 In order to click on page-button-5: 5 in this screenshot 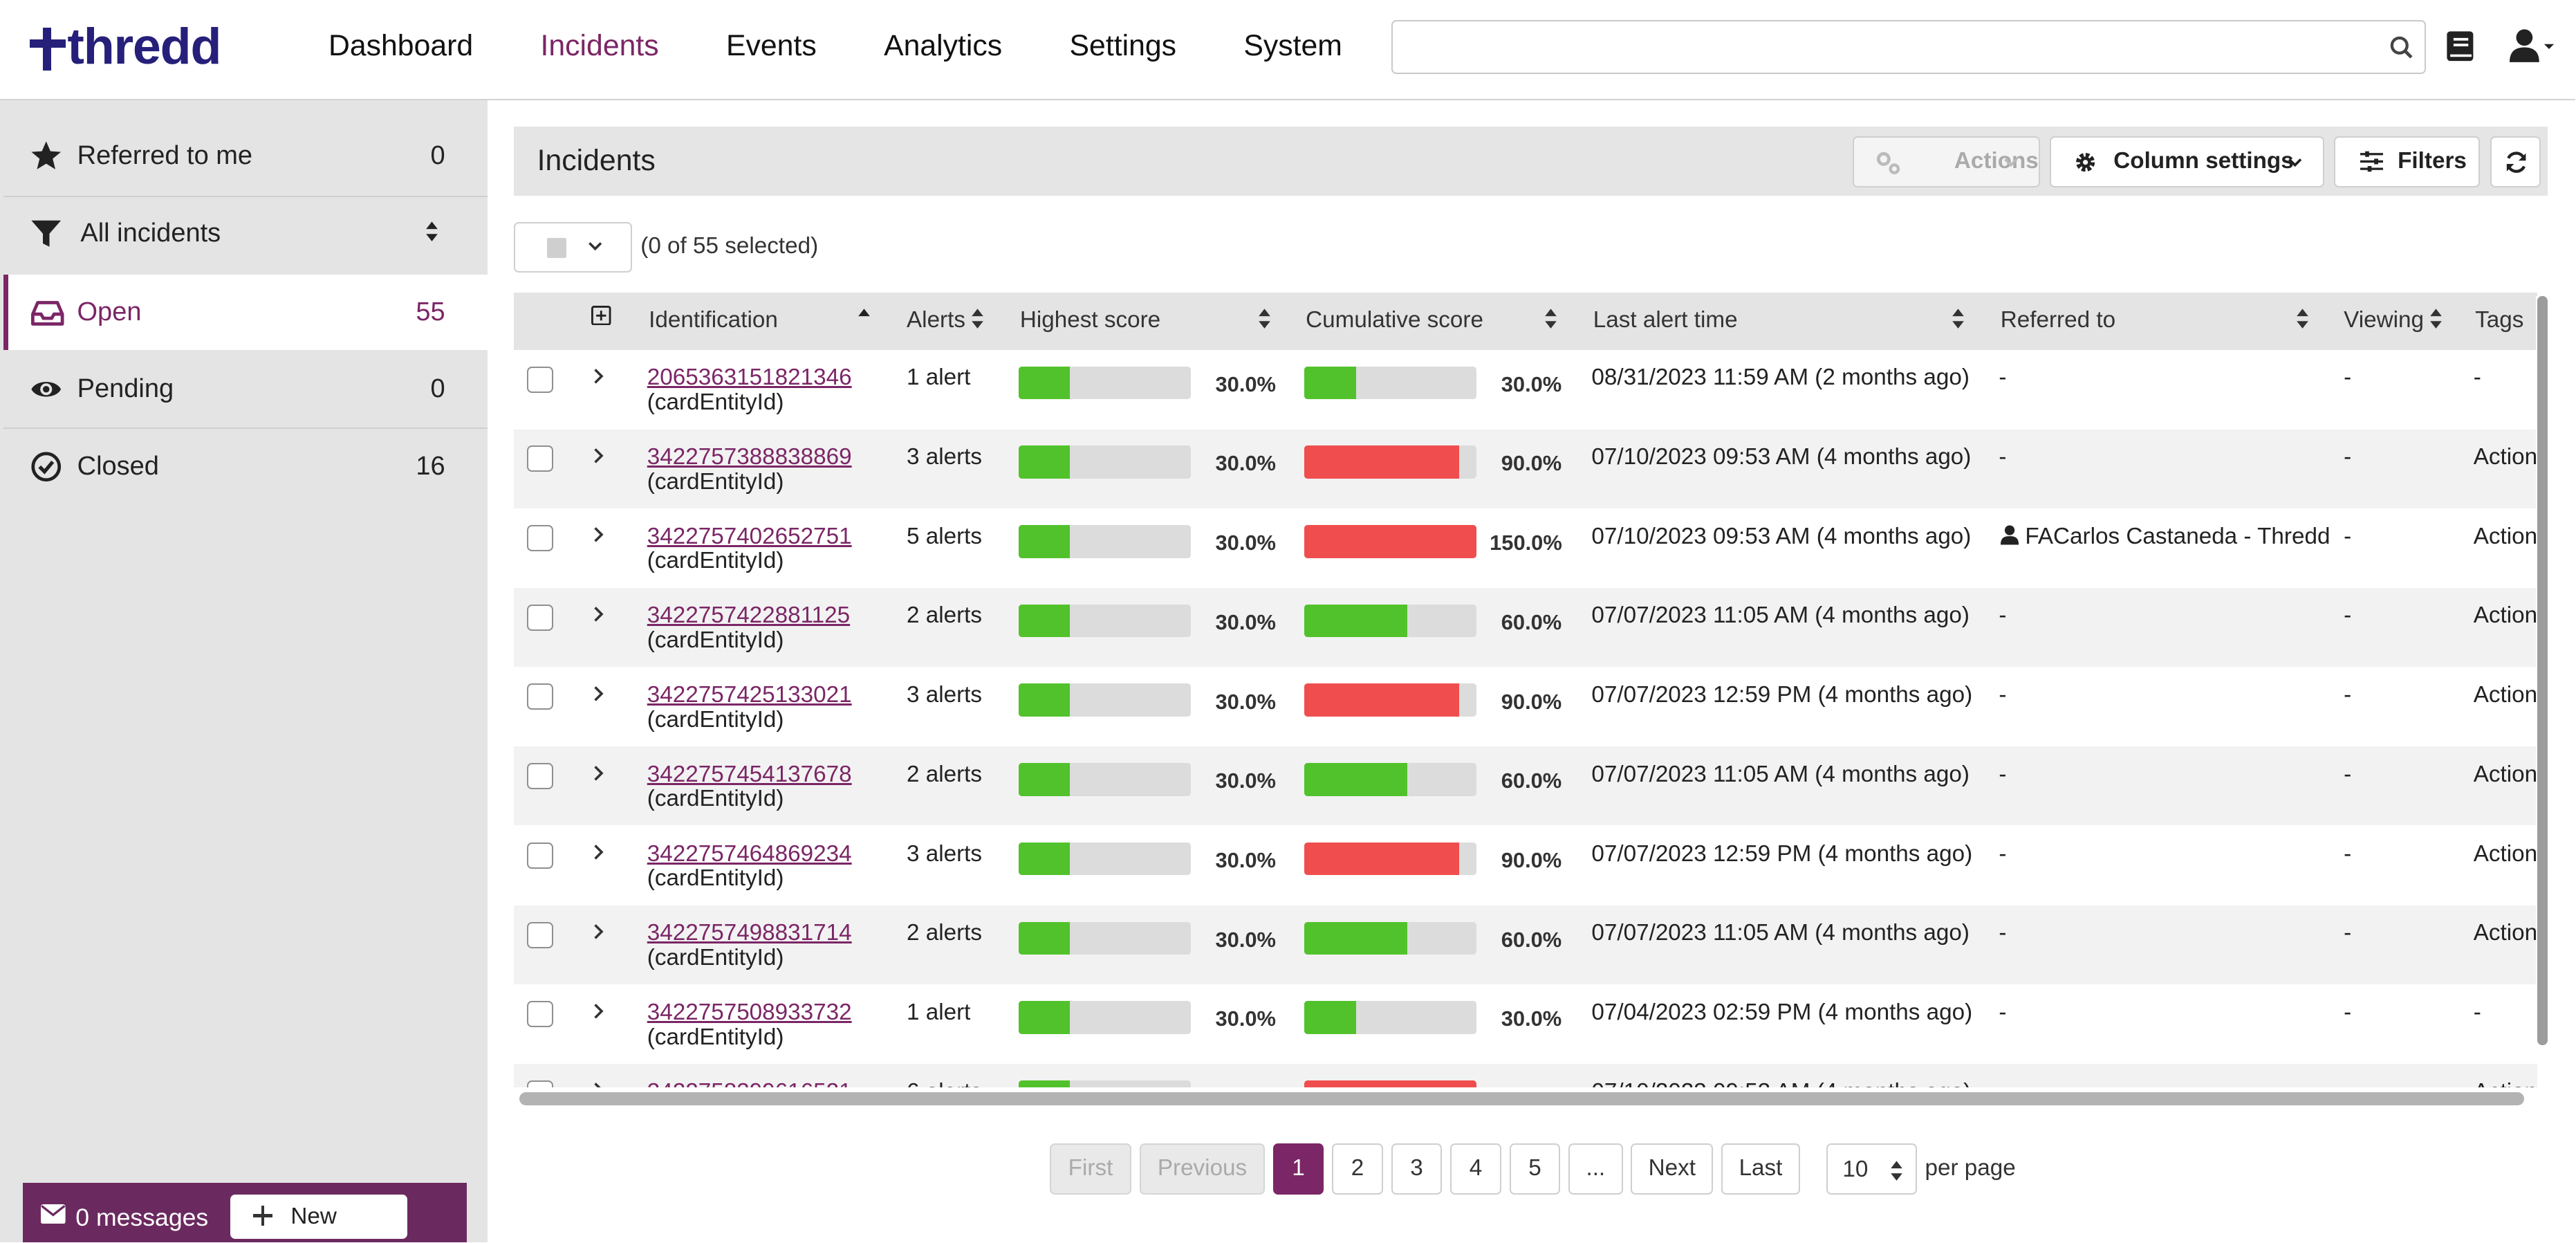, I will do `click(1535, 1169)`.